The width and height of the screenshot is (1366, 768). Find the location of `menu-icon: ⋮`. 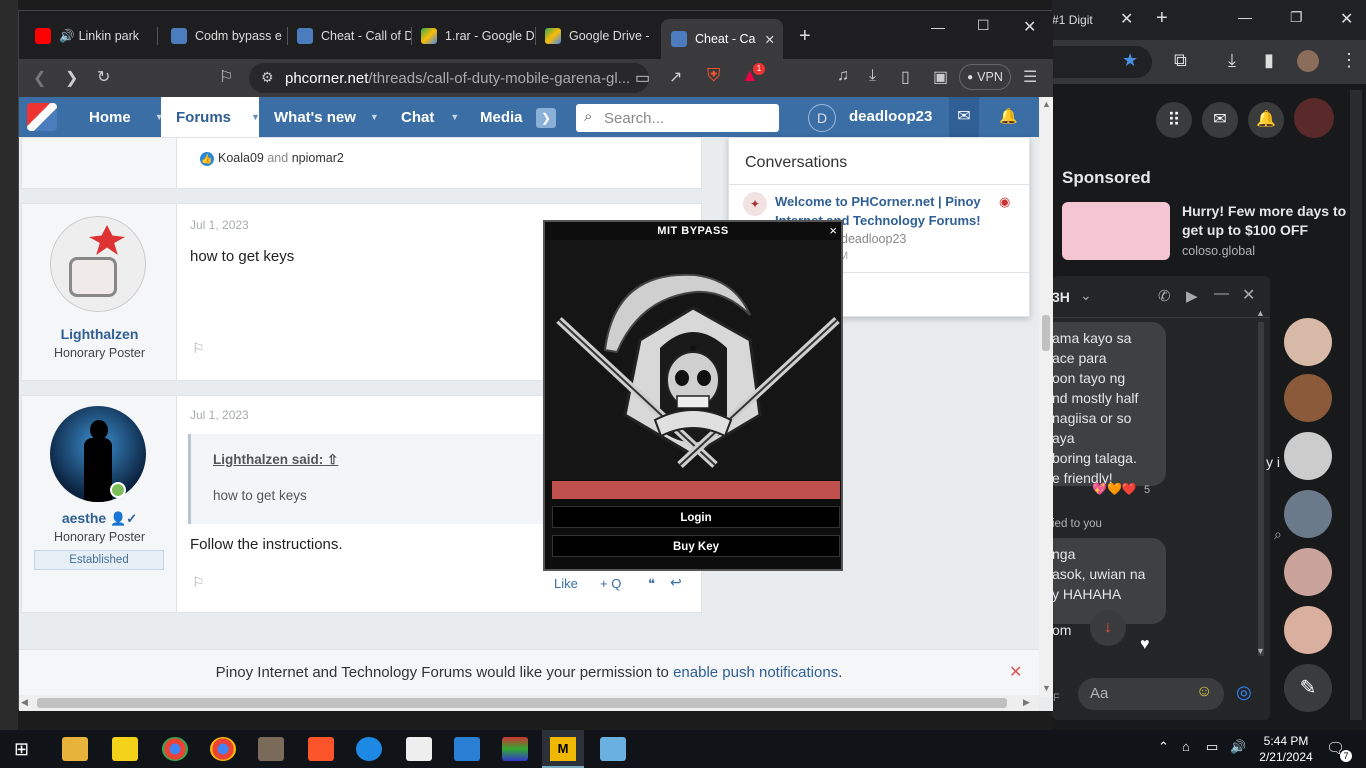

menu-icon: ⋮ is located at coordinates (1349, 60).